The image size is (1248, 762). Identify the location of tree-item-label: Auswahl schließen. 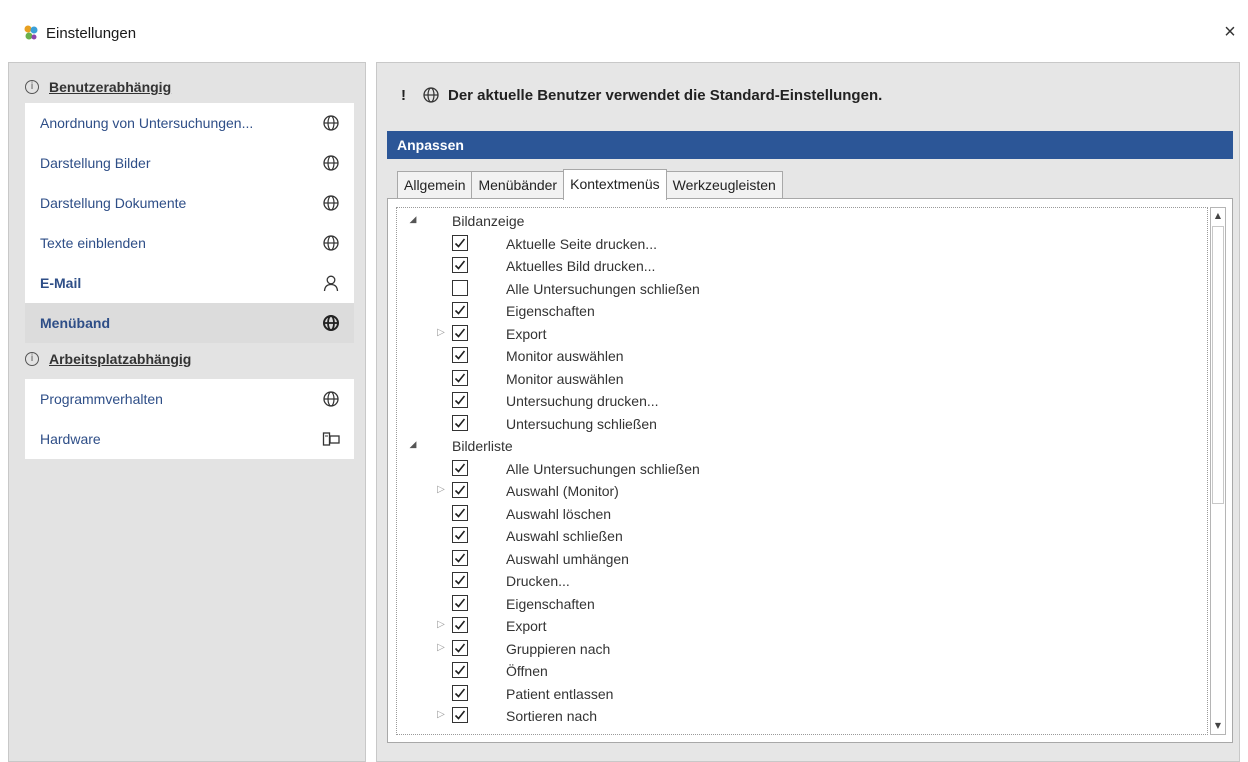
(564, 536).